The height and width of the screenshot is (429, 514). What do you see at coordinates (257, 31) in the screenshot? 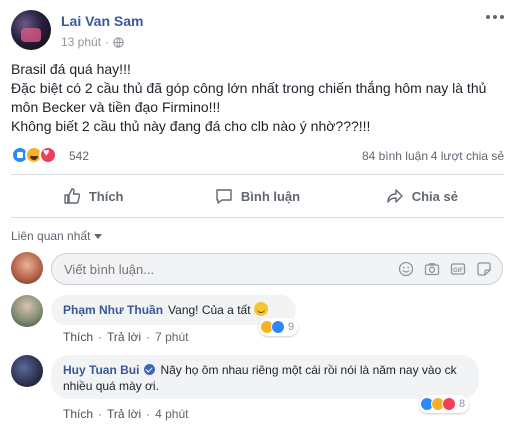
I see `post-header: Lai Van Sam 13 phút ·` at bounding box center [257, 31].